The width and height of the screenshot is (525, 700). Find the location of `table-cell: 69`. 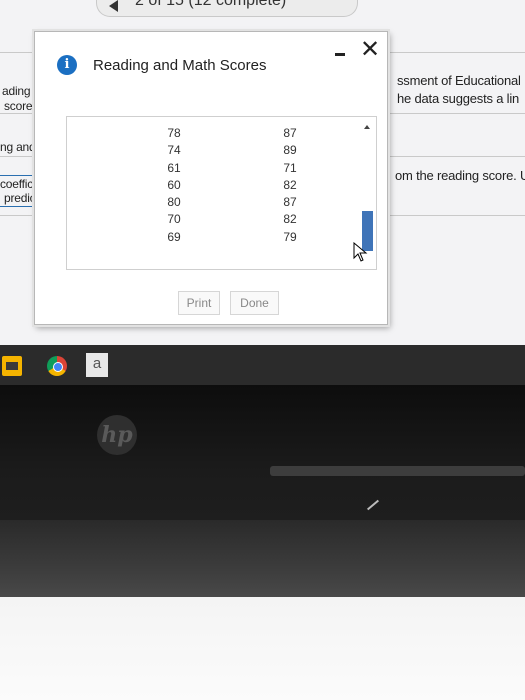

table-cell: 69 is located at coordinates (174, 236).